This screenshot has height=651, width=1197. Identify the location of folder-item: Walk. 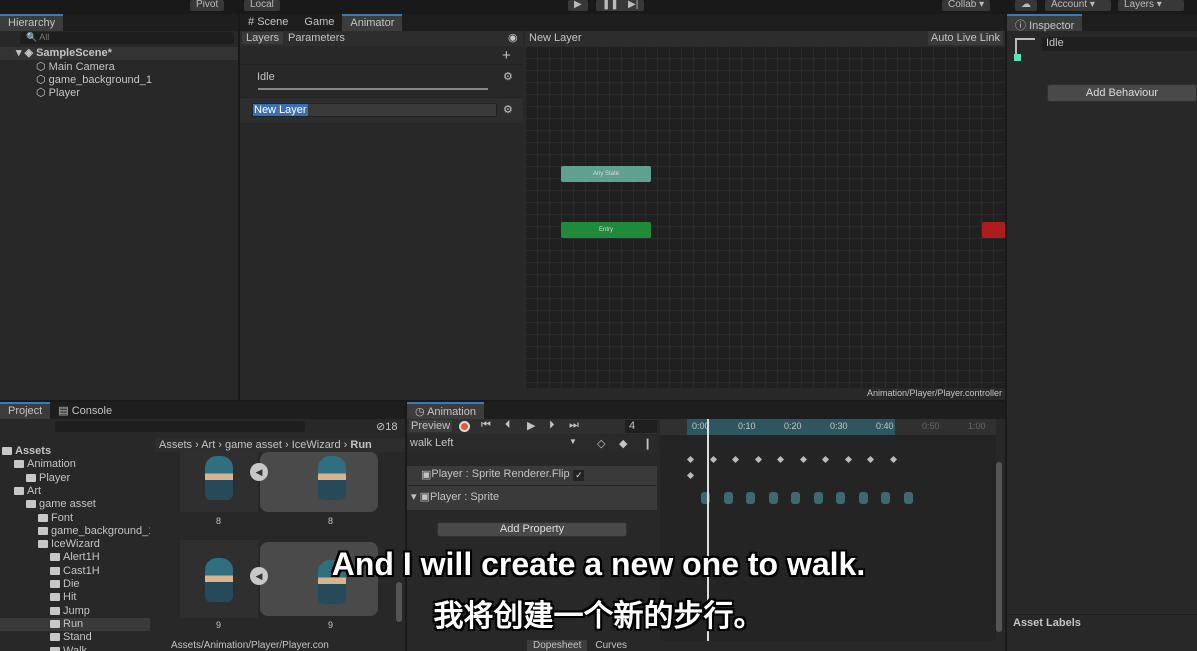
(75, 648).